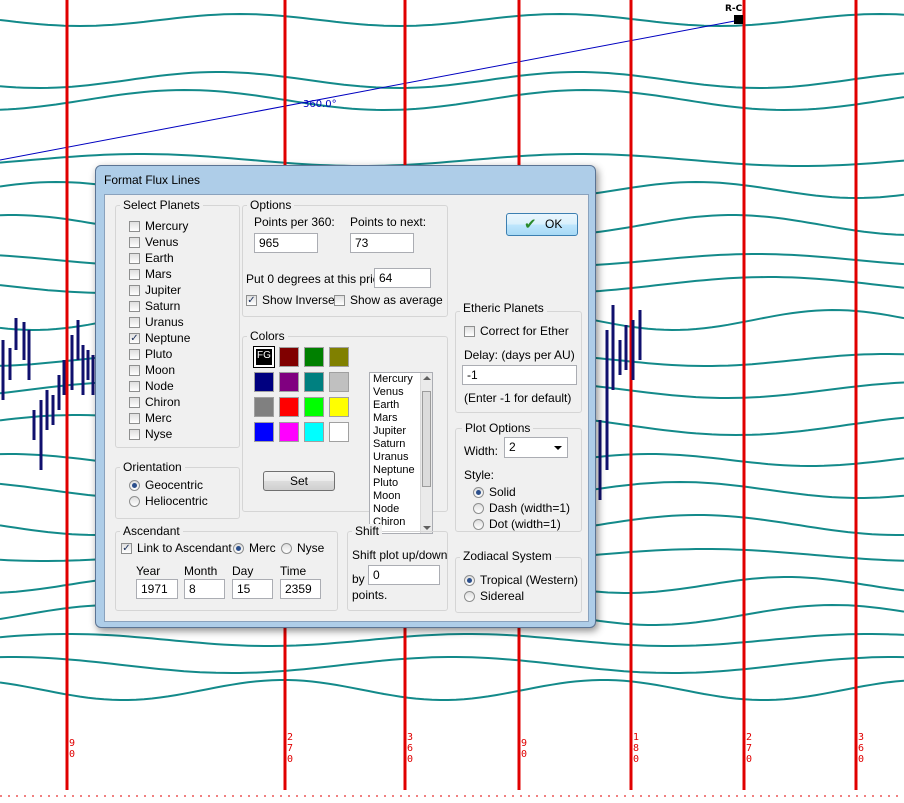 This screenshot has height=803, width=904. Describe the element at coordinates (861, 748) in the screenshot. I see `degree-line-label: 360` at that location.